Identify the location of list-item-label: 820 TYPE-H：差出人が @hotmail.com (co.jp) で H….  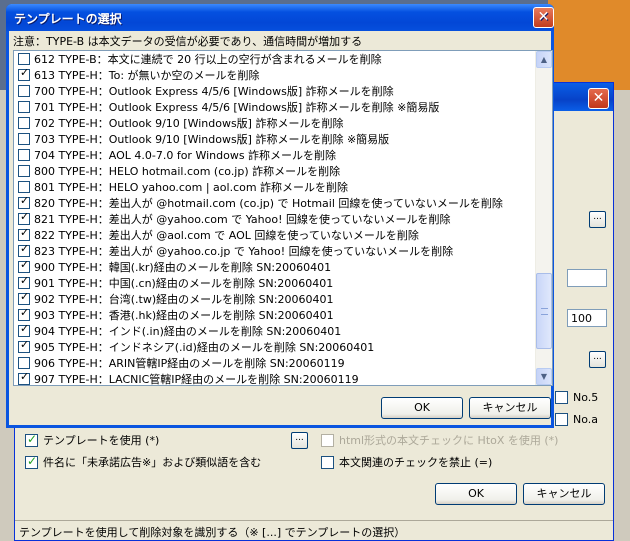
(268, 203).